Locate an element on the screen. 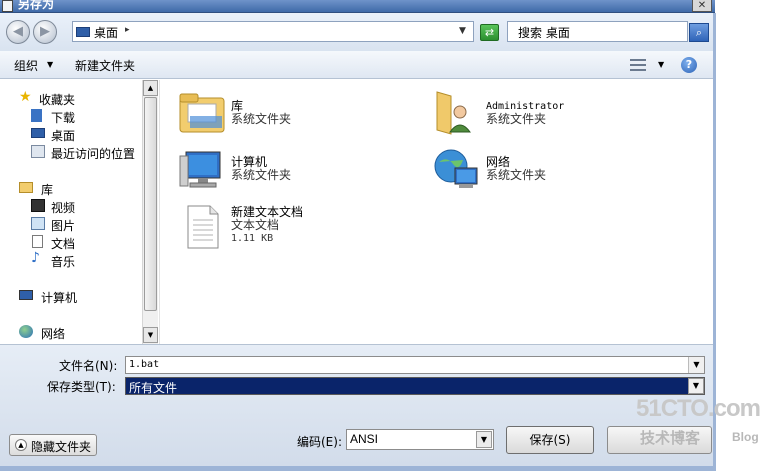 The image size is (781, 471). address-bar-area: ◀ ▶ 桌面 ▸ ▼ ⇄ 搜索 桌面 ⌕ is located at coordinates (356, 32).